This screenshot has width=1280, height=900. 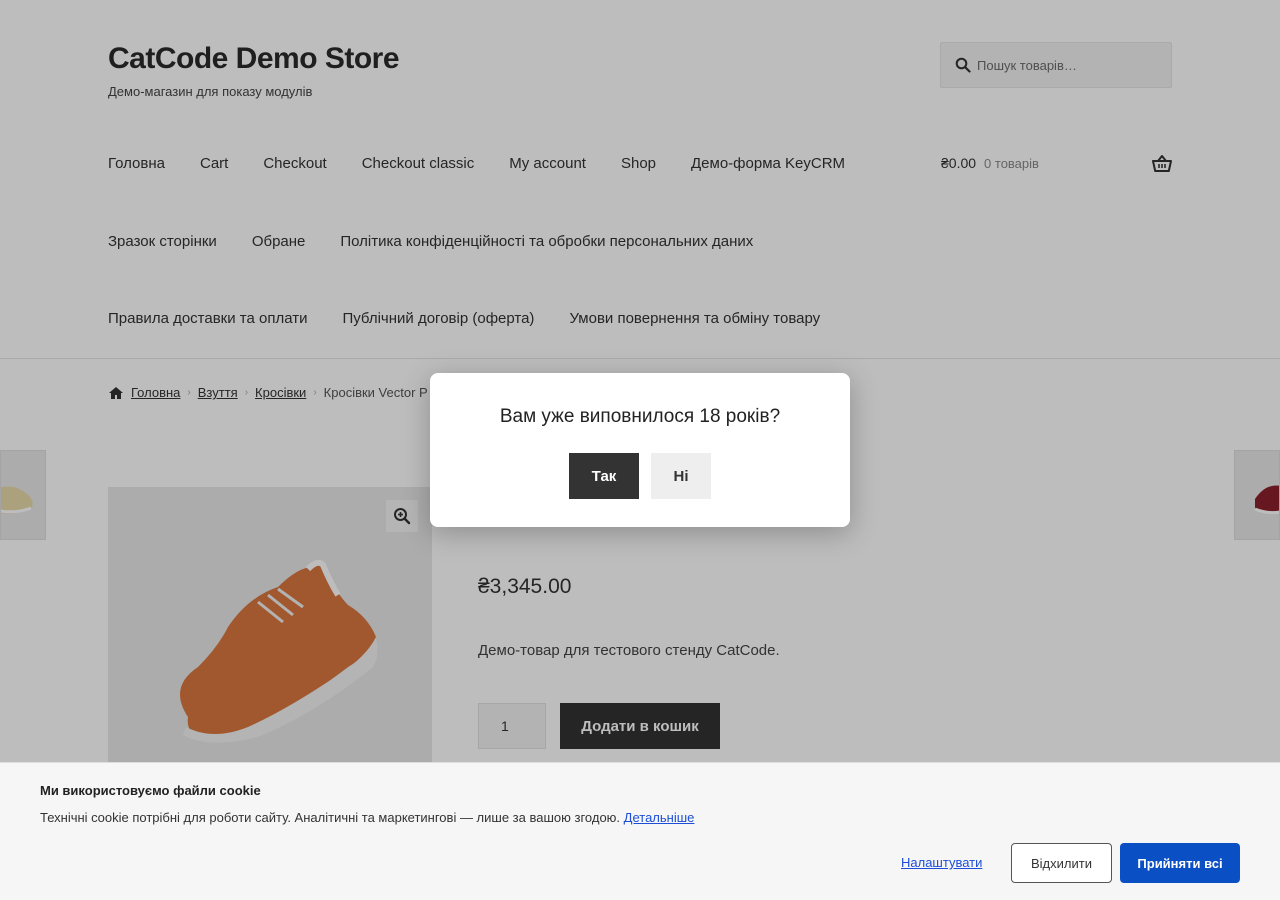 I want to click on age-yes-button: Так, so click(x=604, y=476).